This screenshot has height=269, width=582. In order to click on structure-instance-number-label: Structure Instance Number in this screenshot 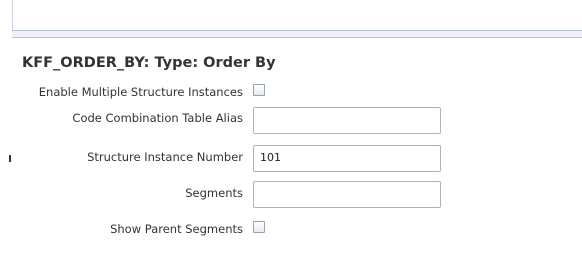, I will do `click(165, 157)`.